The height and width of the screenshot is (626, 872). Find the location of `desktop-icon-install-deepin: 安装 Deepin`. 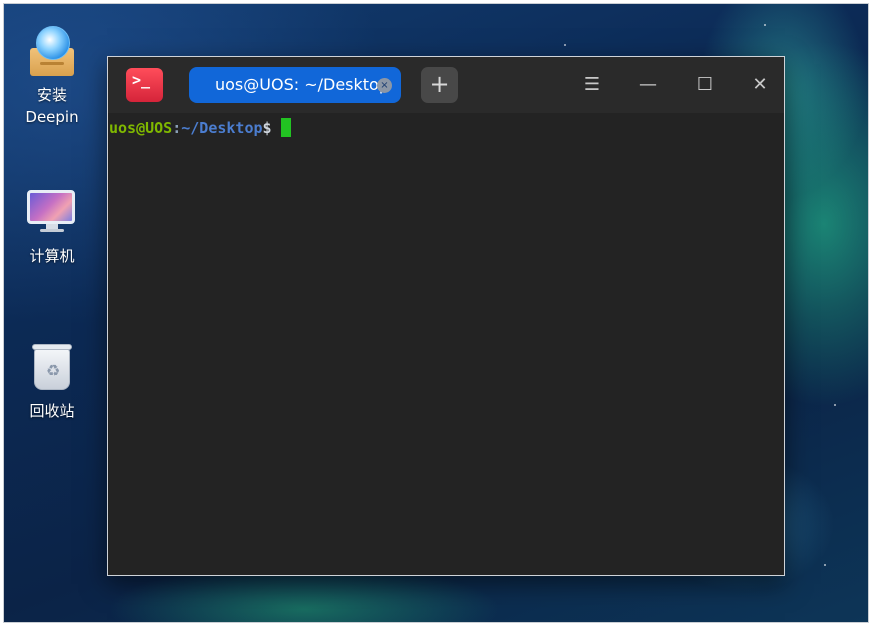

desktop-icon-install-deepin: 安装 Deepin is located at coordinates (52, 77).